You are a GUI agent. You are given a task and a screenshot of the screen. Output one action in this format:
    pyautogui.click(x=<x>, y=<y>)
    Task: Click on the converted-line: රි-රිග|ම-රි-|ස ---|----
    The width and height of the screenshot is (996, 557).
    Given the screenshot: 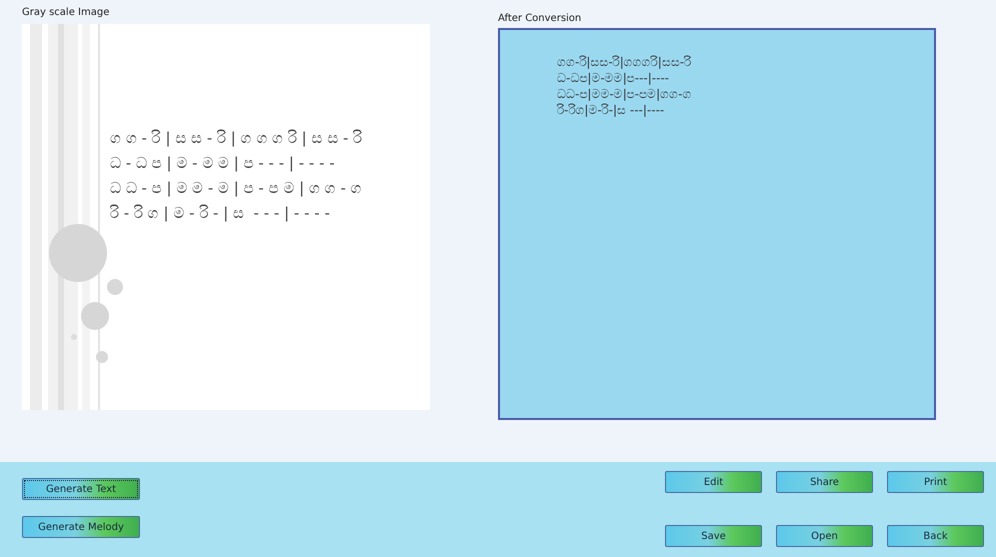 What is the action you would take?
    pyautogui.click(x=611, y=110)
    